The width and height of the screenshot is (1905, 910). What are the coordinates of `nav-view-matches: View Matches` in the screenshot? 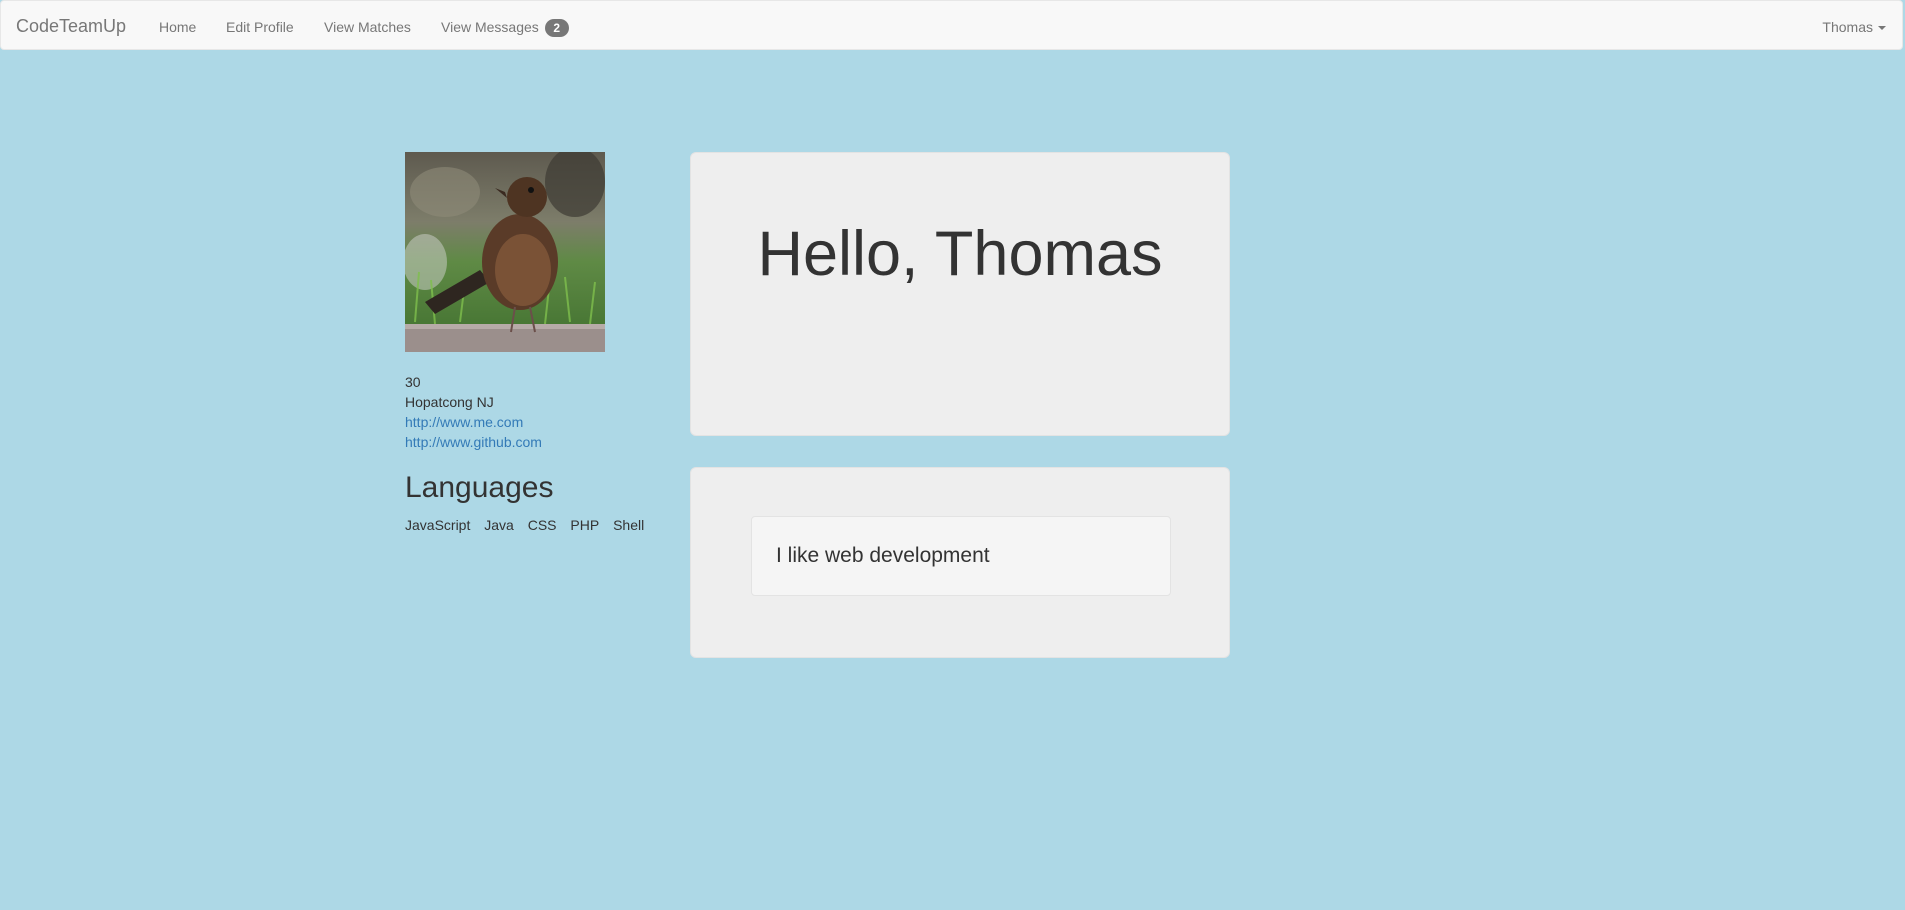 It's located at (367, 27).